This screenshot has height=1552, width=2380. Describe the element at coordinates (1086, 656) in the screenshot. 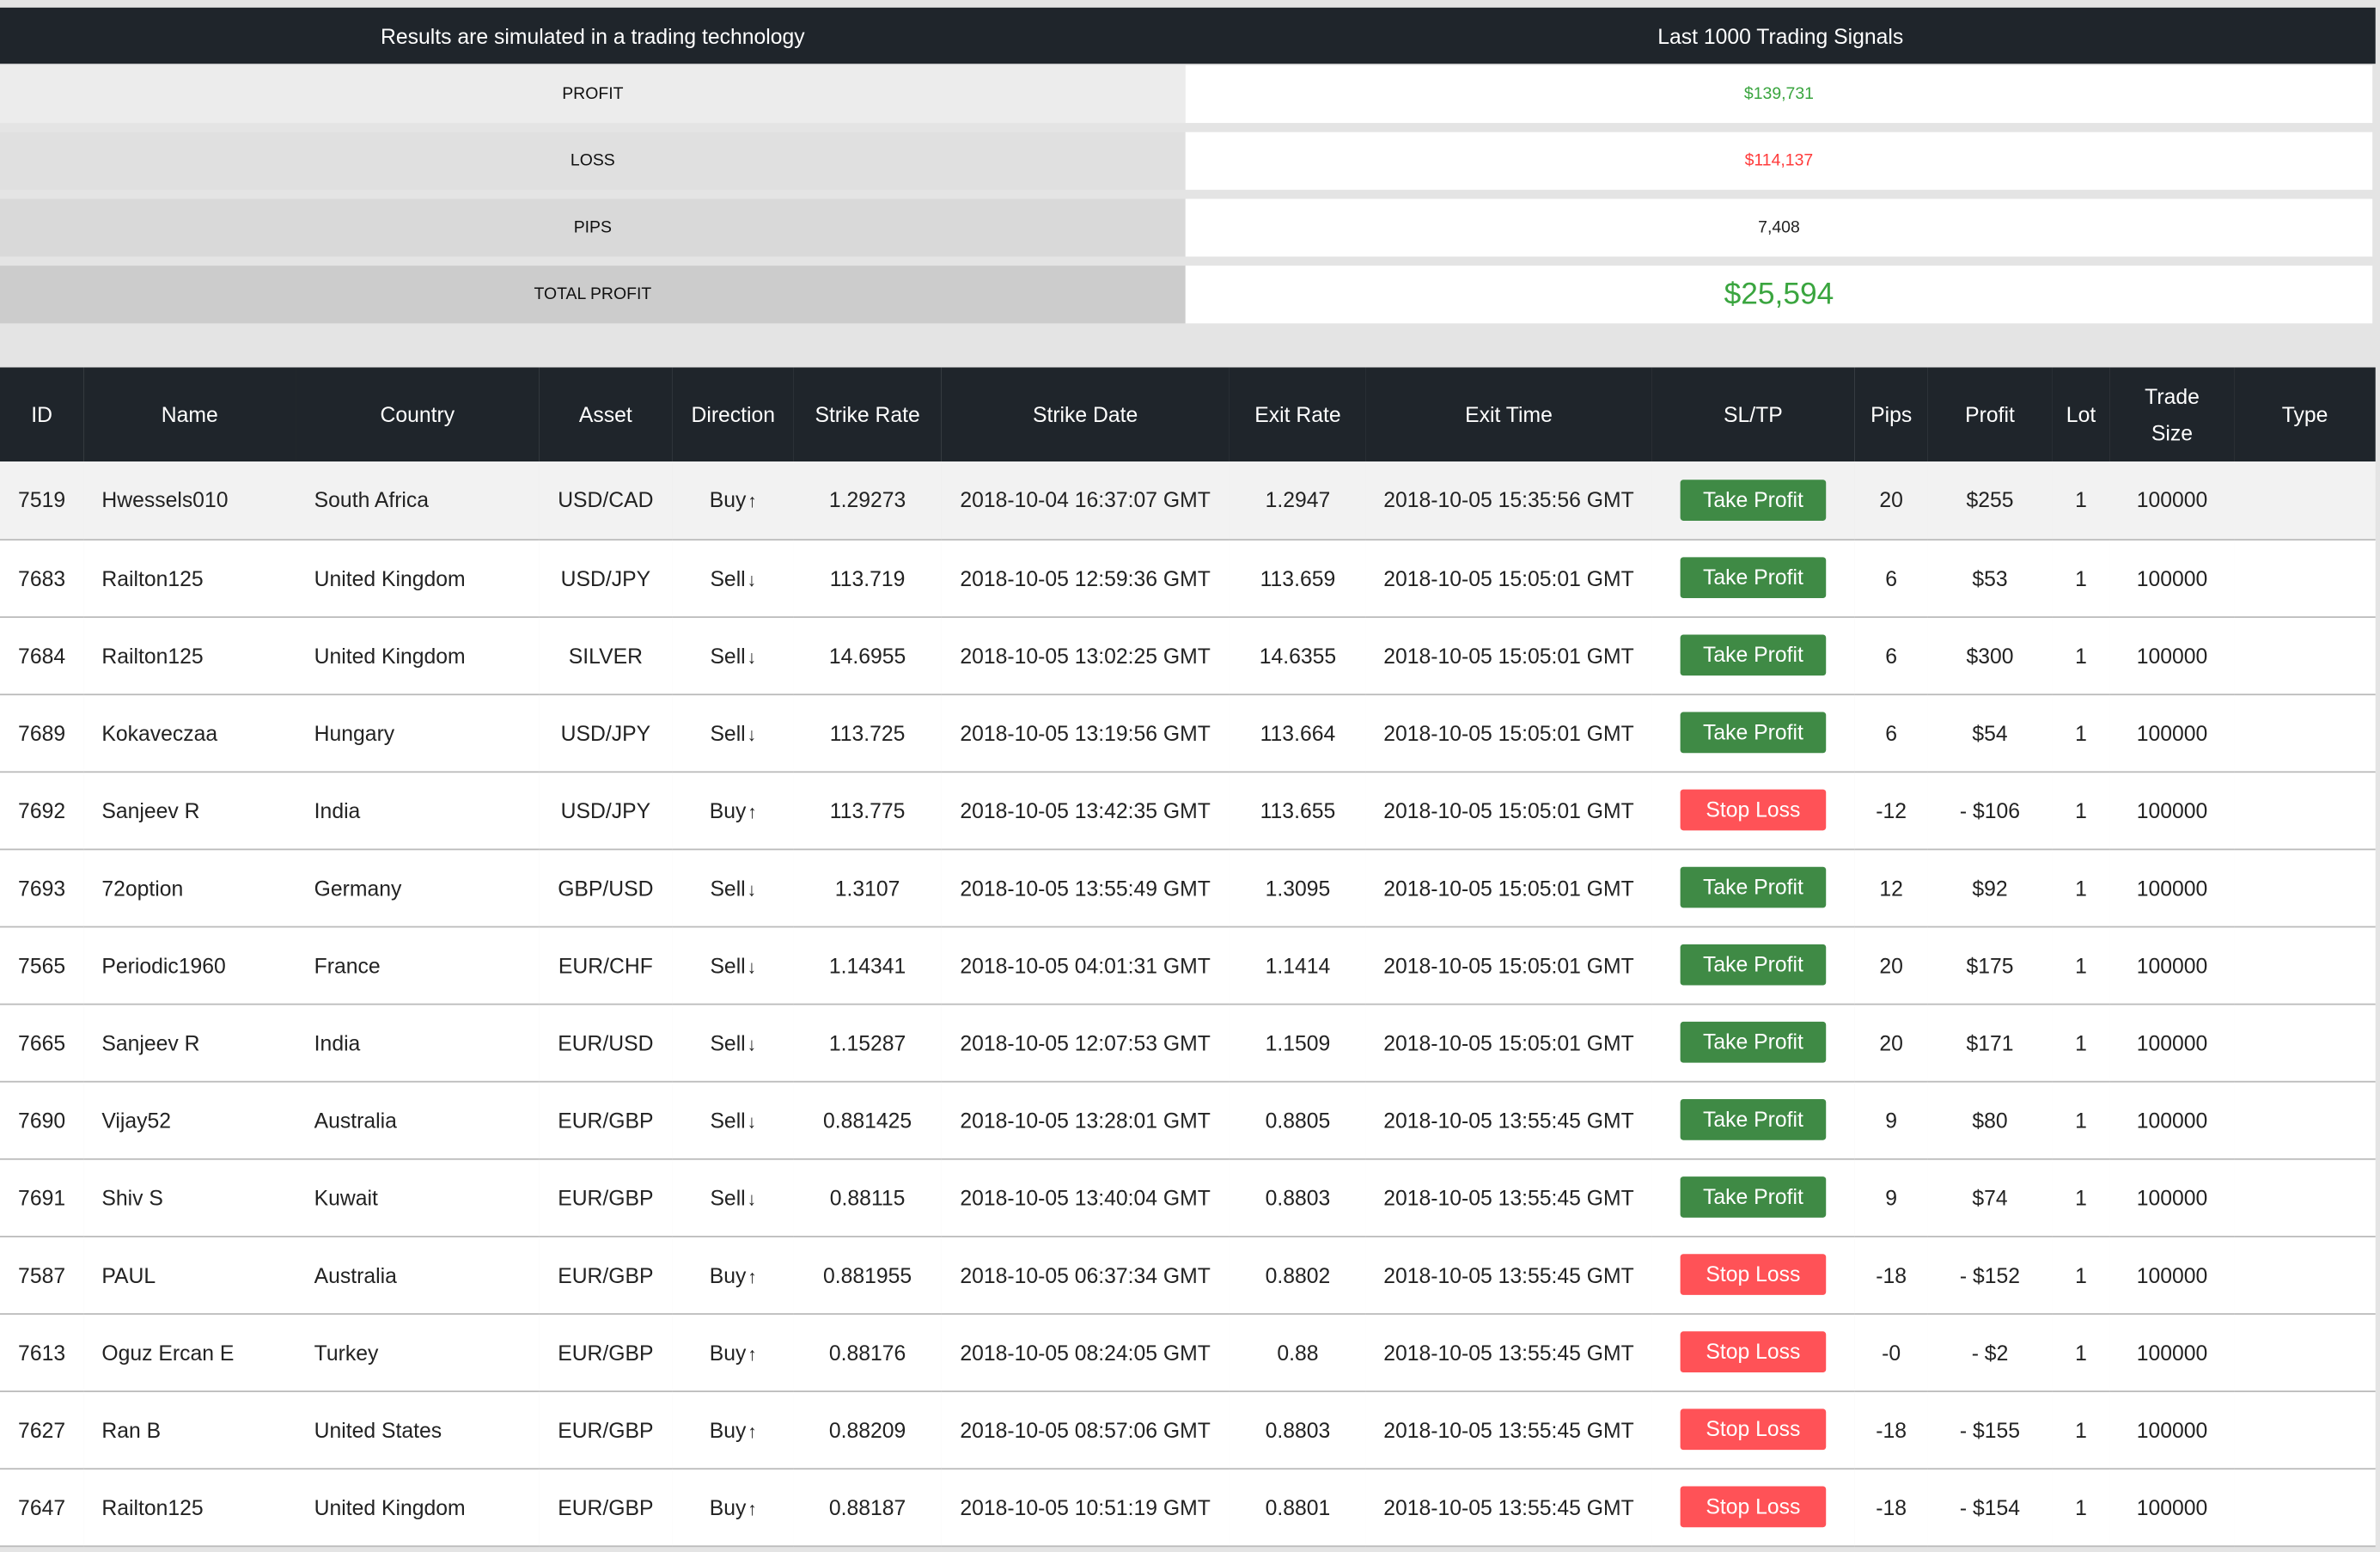

I see `cell-strike-date: 2018-10-05 13:02:25 GMT` at that location.